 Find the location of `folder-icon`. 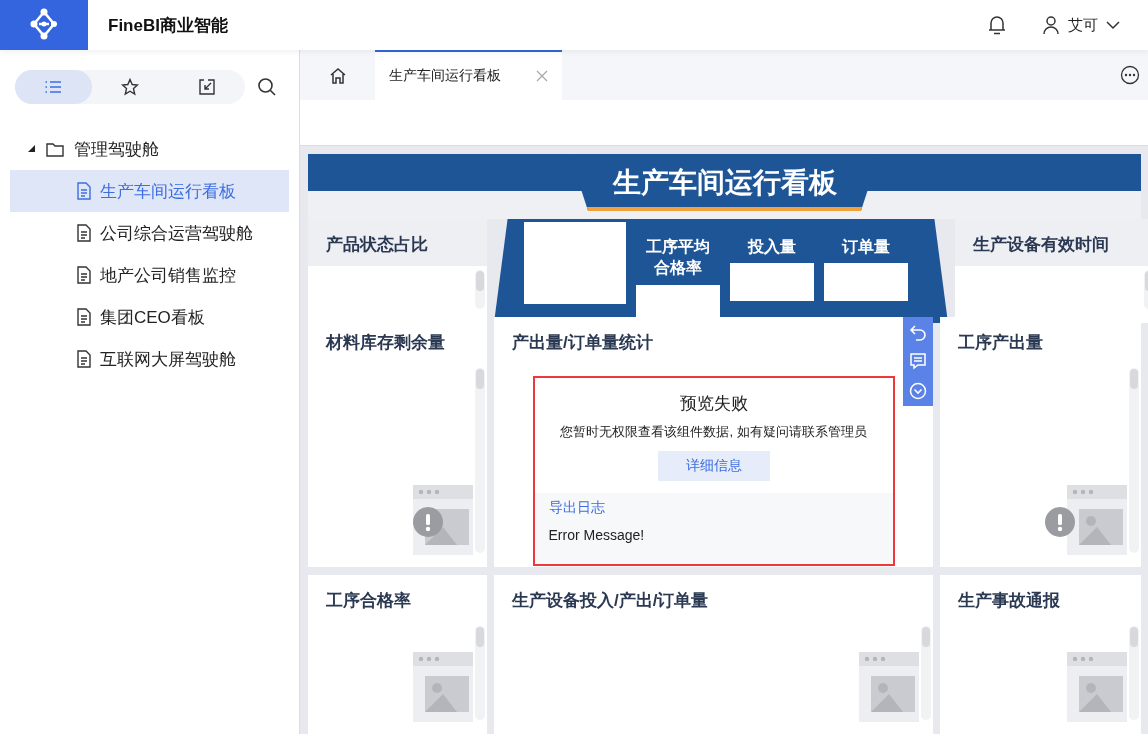

folder-icon is located at coordinates (55, 149).